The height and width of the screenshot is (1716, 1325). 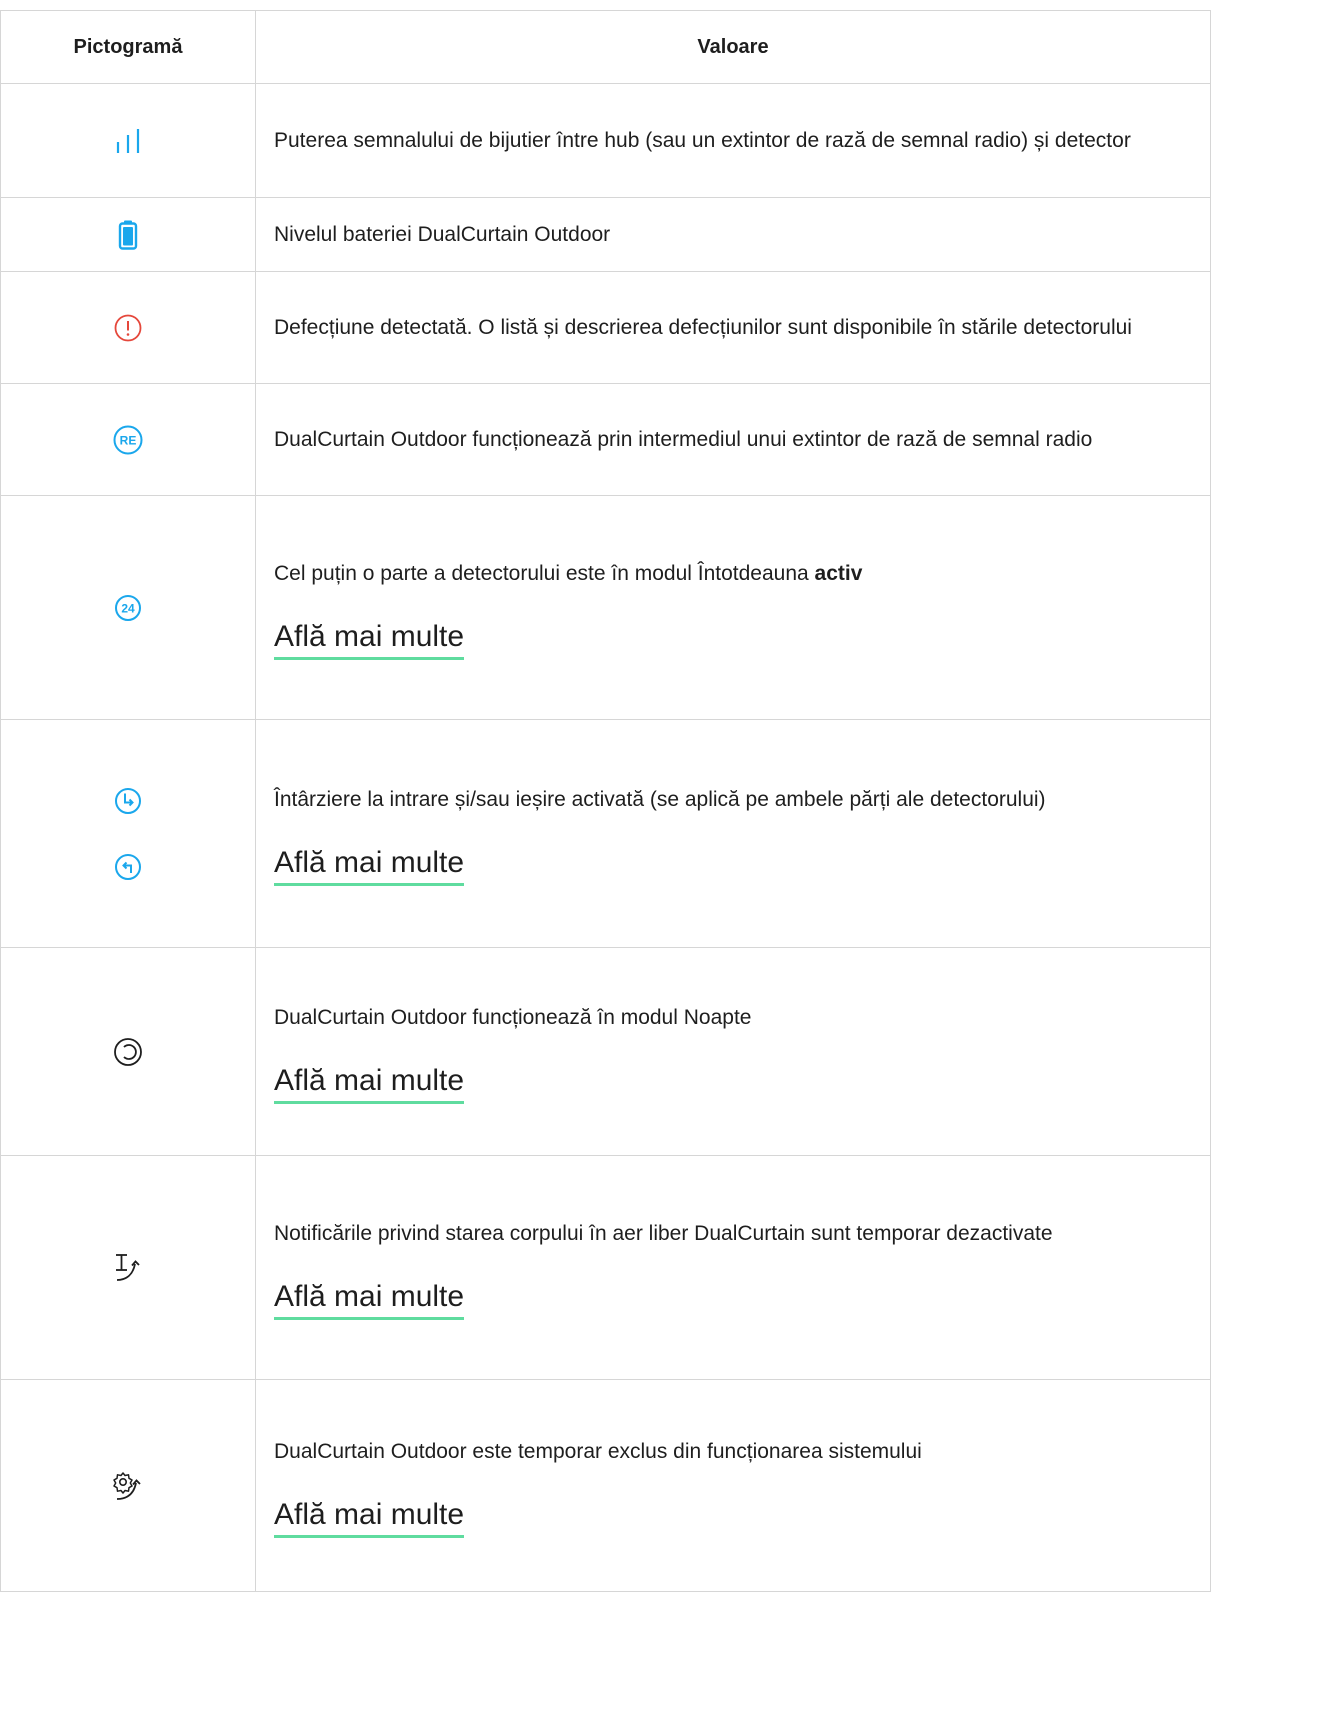 What do you see at coordinates (128, 328) in the screenshot?
I see `malfunction-icon` at bounding box center [128, 328].